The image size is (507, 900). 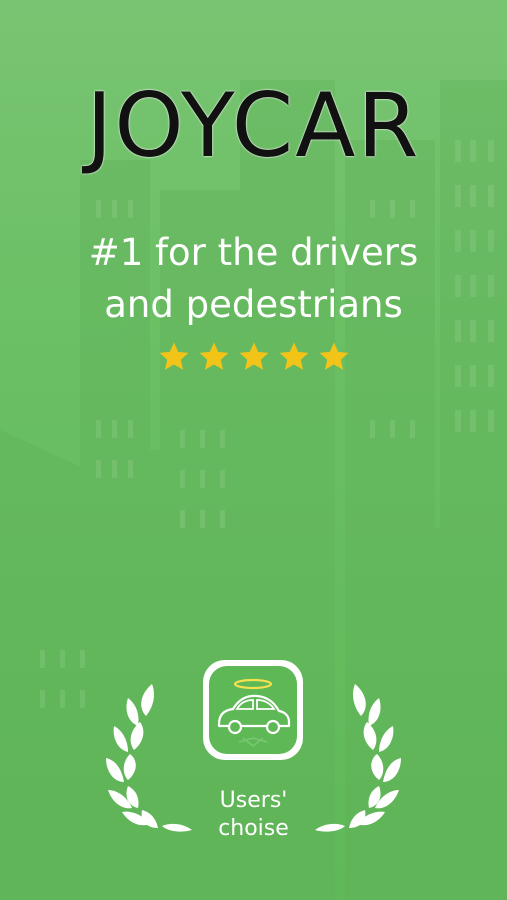 I want to click on star-rating, so click(x=253, y=357).